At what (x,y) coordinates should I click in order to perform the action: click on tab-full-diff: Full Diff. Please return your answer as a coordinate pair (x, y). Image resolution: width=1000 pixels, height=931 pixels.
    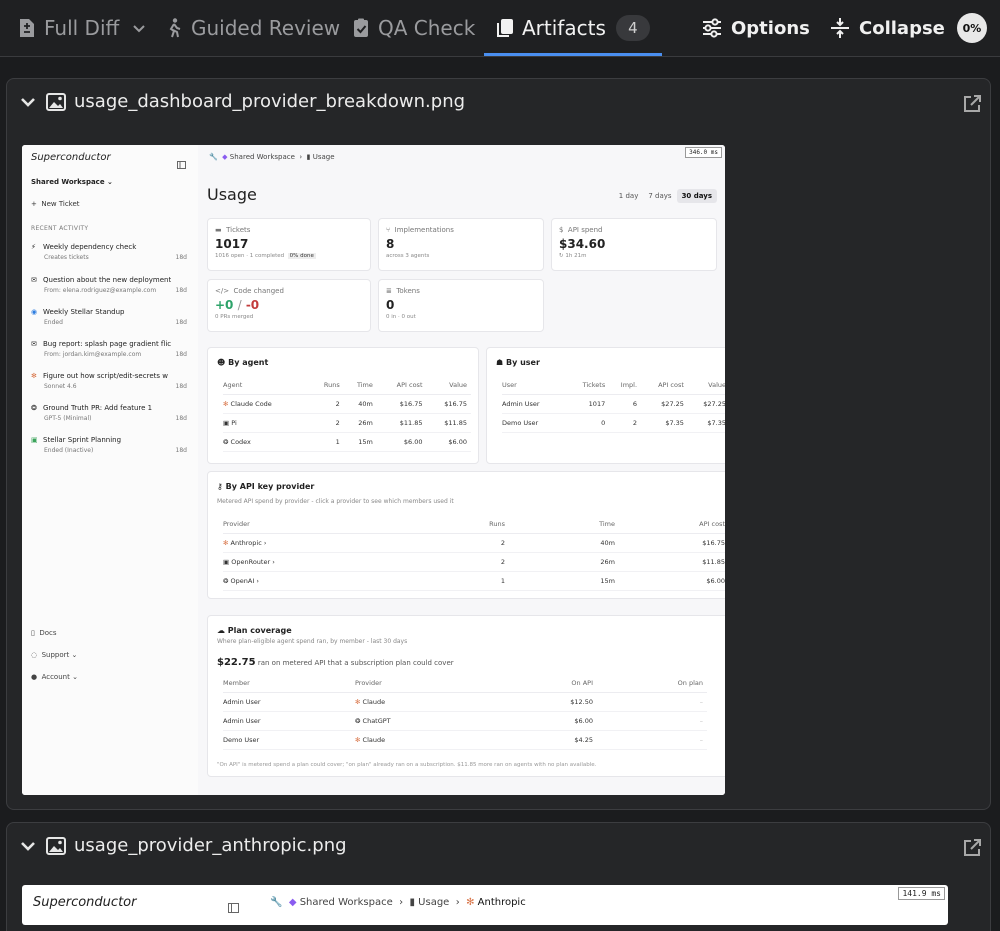
    Looking at the image, I should click on (81, 28).